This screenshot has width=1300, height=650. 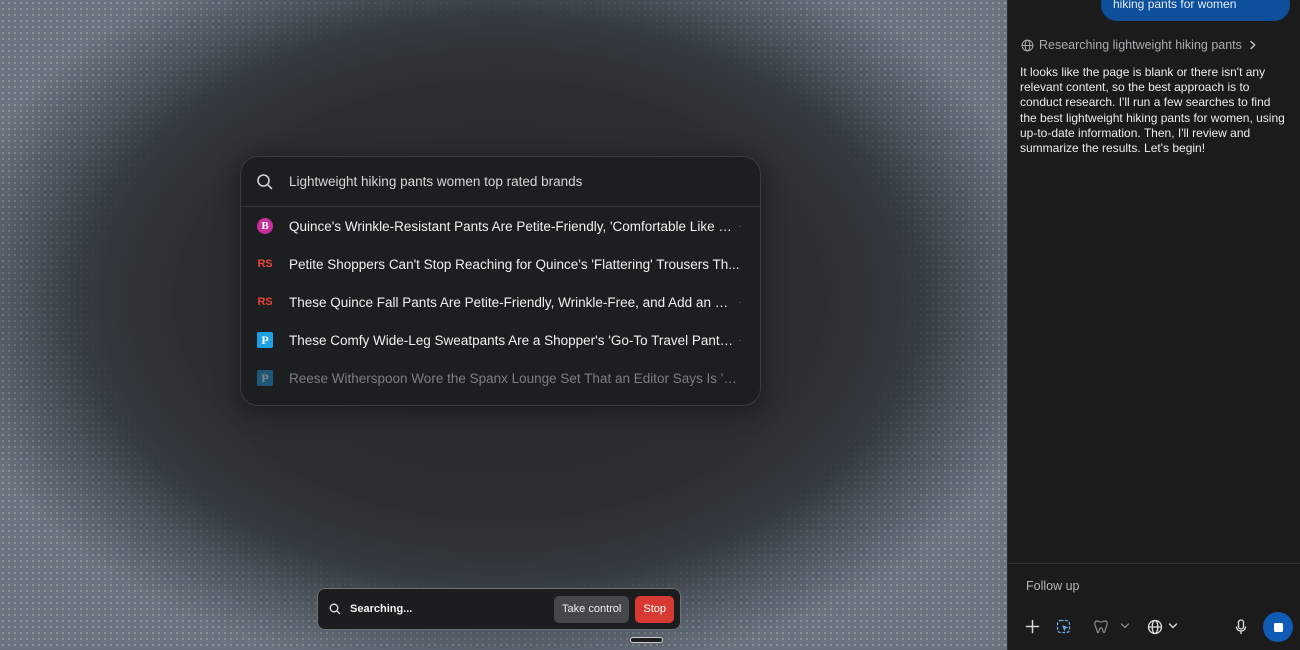 I want to click on site-favicon-b: B, so click(x=265, y=226).